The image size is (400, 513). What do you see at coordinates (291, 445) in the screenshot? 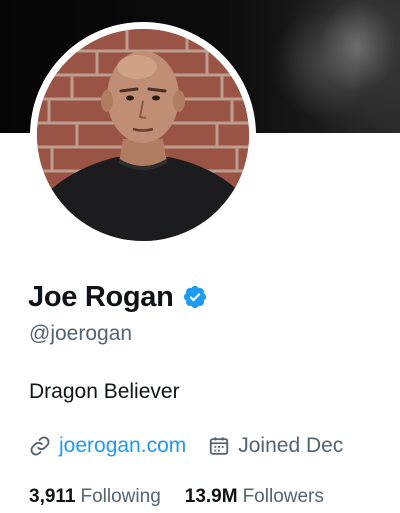
I see `joined-date-label: Joined Dec` at bounding box center [291, 445].